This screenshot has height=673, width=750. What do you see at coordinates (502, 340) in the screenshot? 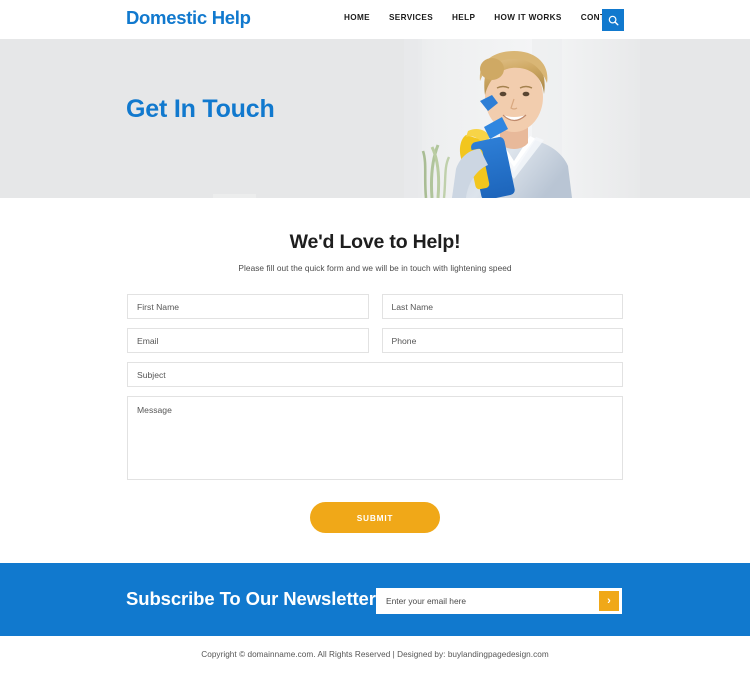
I see `phone-input` at bounding box center [502, 340].